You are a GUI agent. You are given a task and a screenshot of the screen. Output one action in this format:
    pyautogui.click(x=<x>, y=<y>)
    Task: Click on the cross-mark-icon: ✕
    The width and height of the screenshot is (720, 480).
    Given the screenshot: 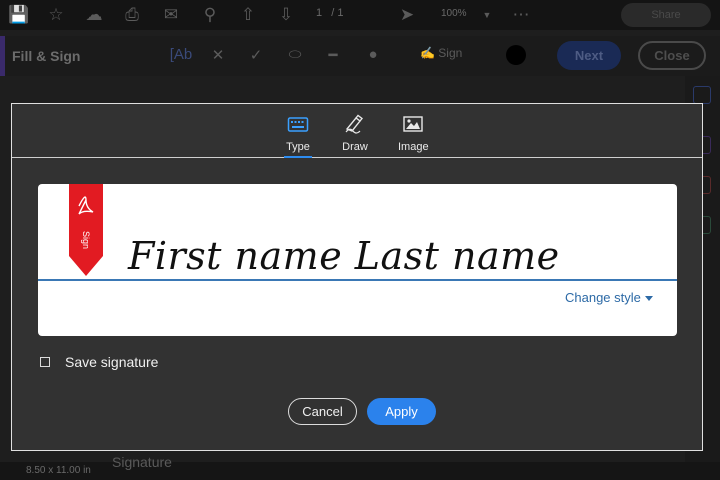 What is the action you would take?
    pyautogui.click(x=218, y=55)
    